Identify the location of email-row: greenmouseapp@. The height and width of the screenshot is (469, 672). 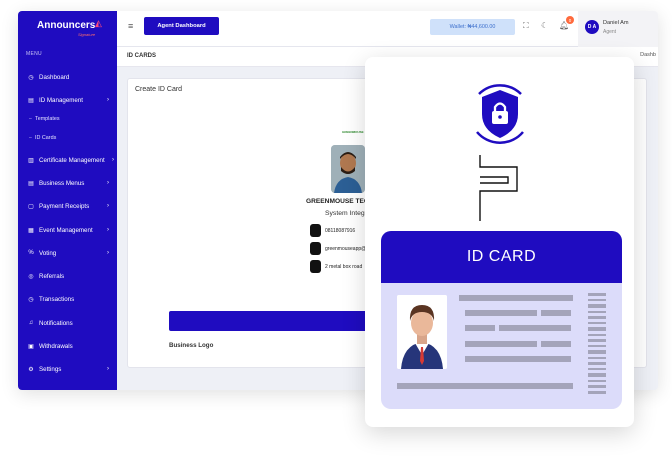
(338, 248).